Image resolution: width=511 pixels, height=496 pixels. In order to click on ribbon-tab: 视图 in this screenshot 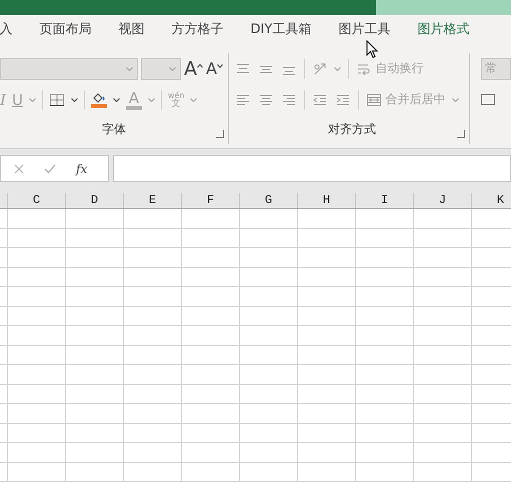, I will do `click(131, 30)`.